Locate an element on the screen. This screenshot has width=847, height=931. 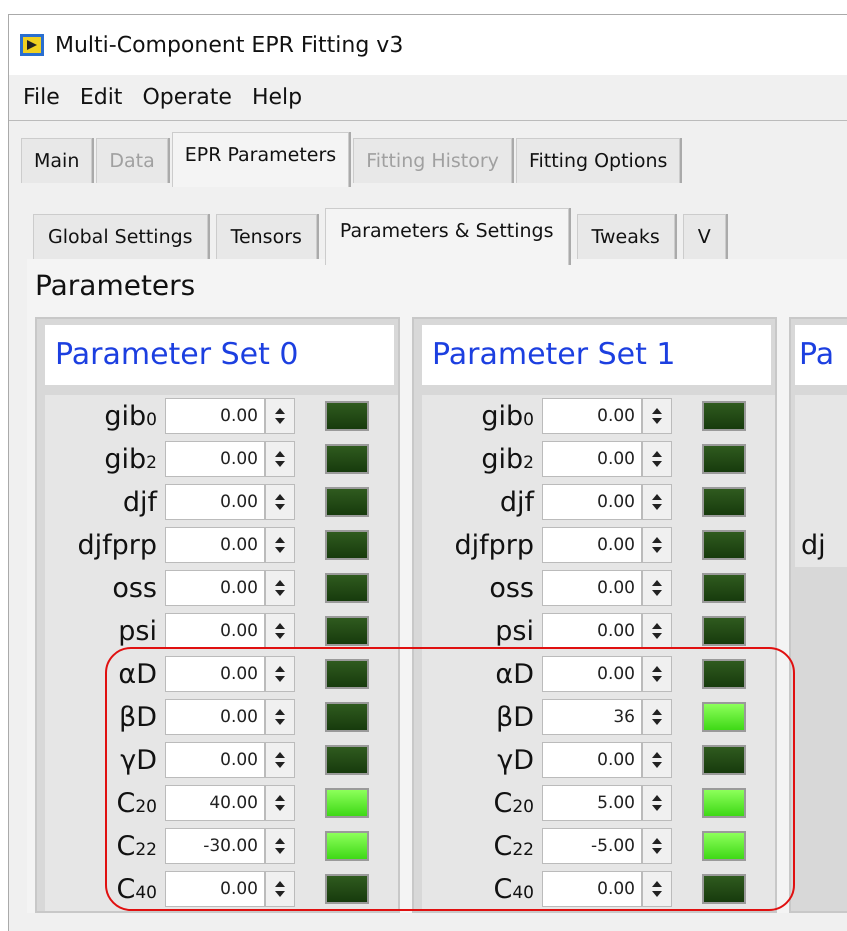
numeric-field: -5.00 is located at coordinates (592, 846).